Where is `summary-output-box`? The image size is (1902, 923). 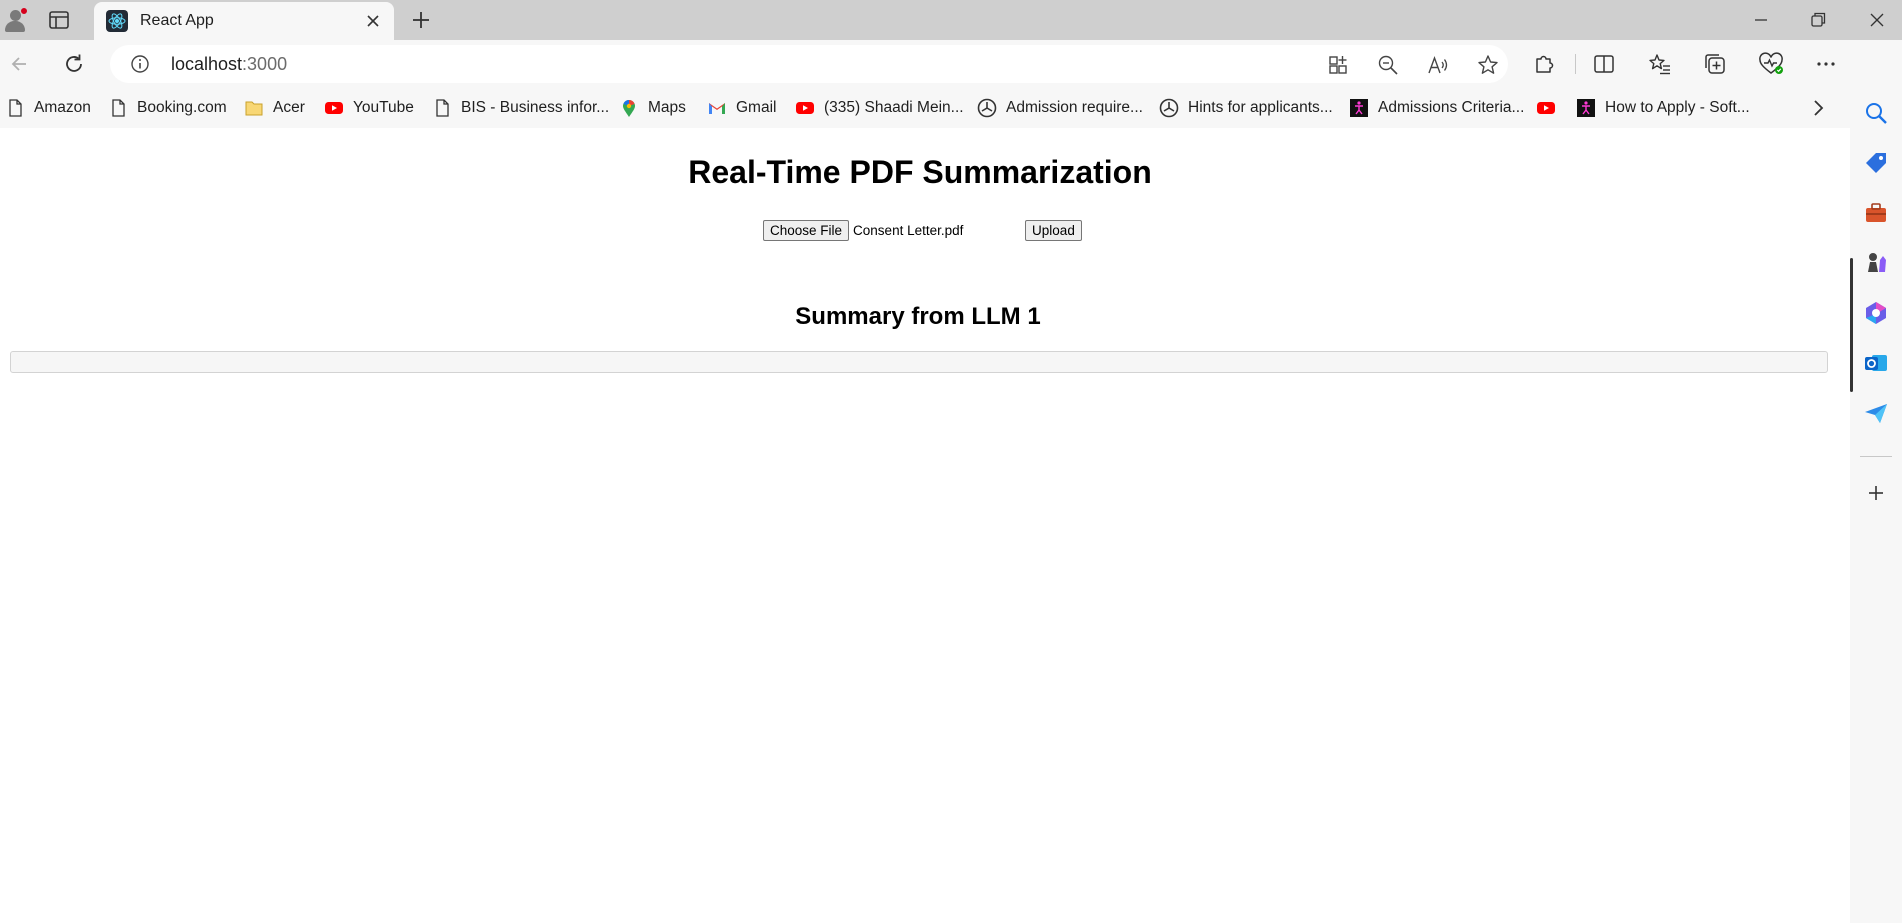
summary-output-box is located at coordinates (919, 362).